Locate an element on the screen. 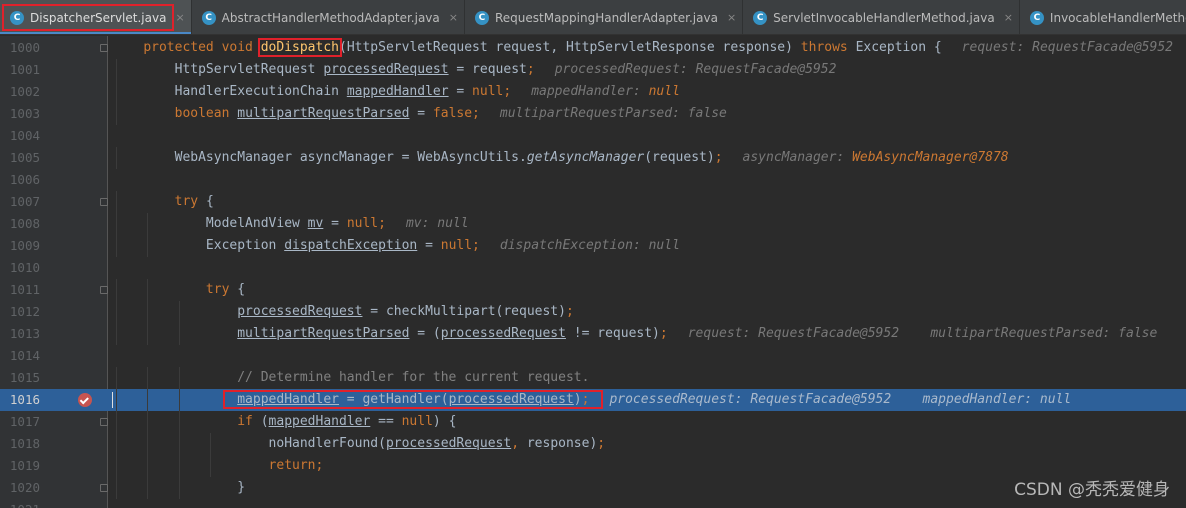 The width and height of the screenshot is (1186, 508). line-number: 1005 is located at coordinates (20, 158).